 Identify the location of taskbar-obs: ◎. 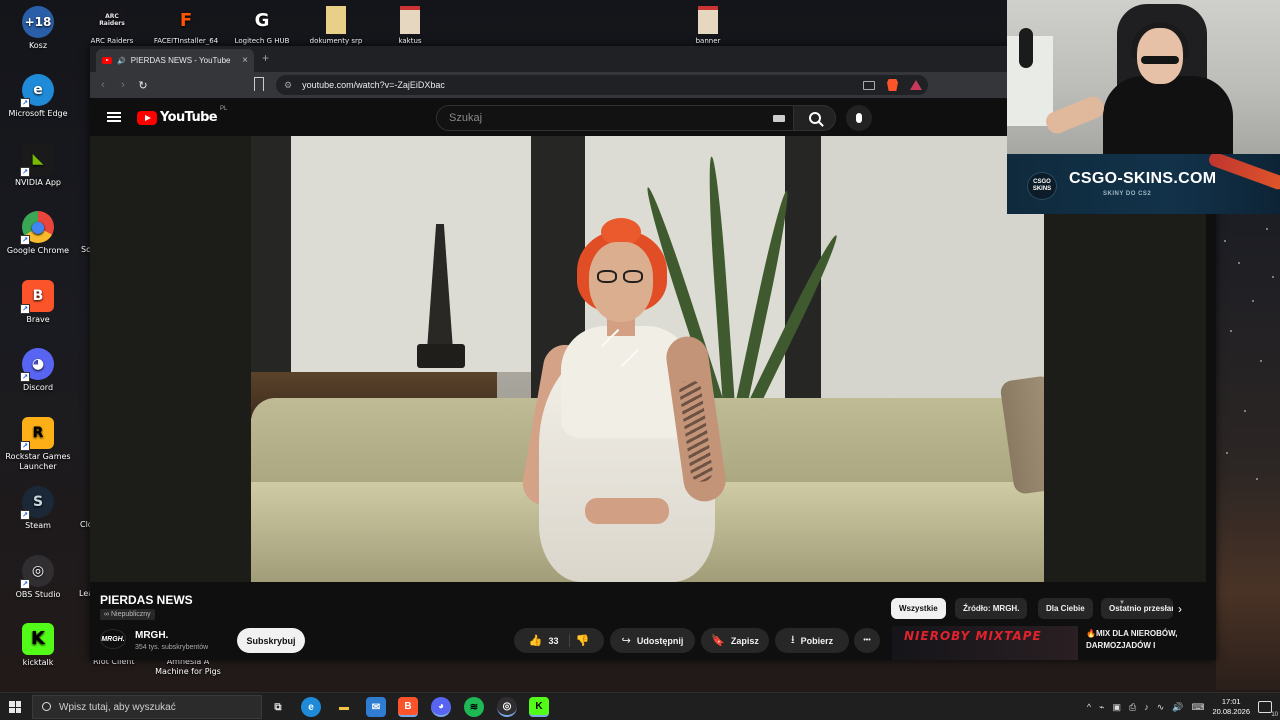
(507, 707).